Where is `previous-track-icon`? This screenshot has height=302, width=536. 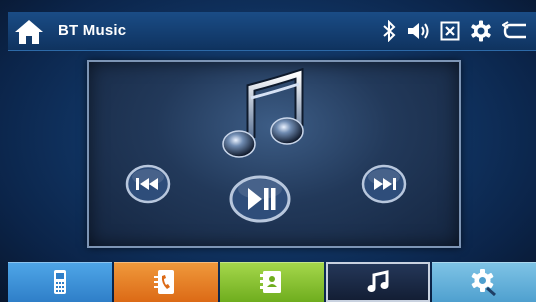
previous-track-icon is located at coordinates (148, 184).